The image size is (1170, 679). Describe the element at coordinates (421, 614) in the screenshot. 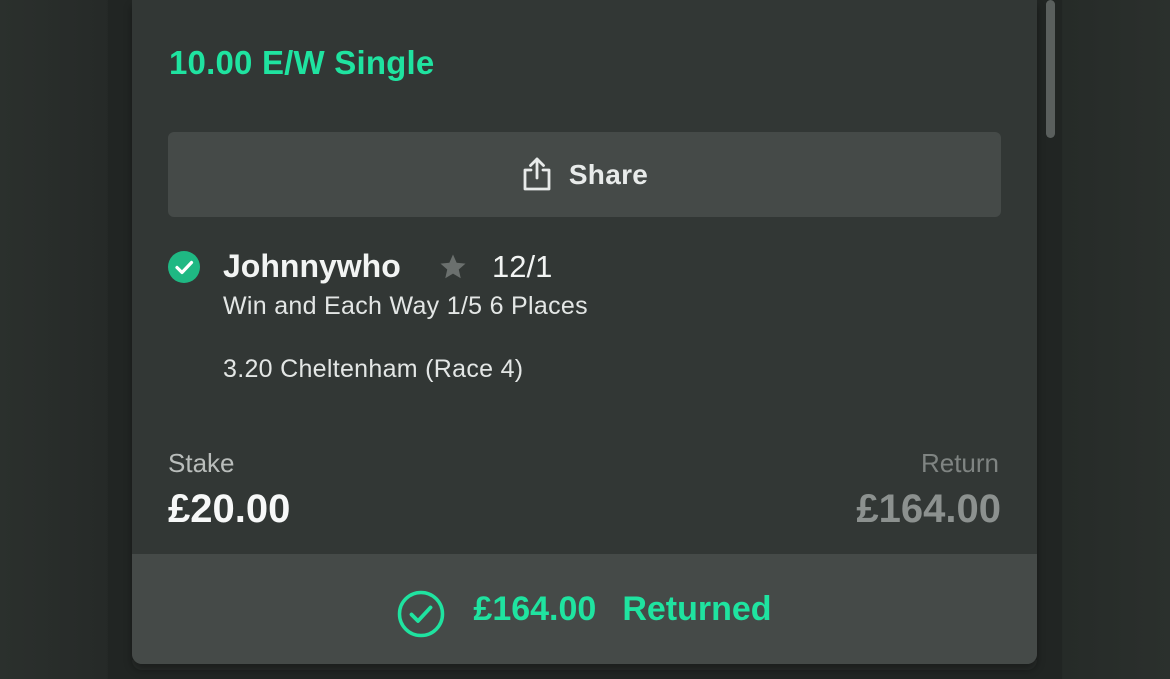

I see `check-circle-outline-icon` at that location.